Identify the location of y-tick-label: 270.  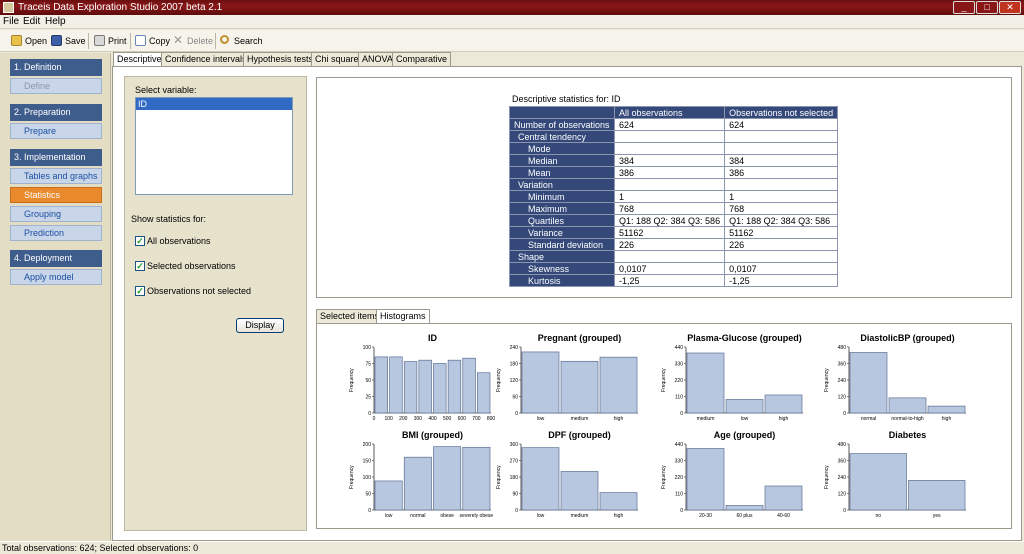
(514, 462).